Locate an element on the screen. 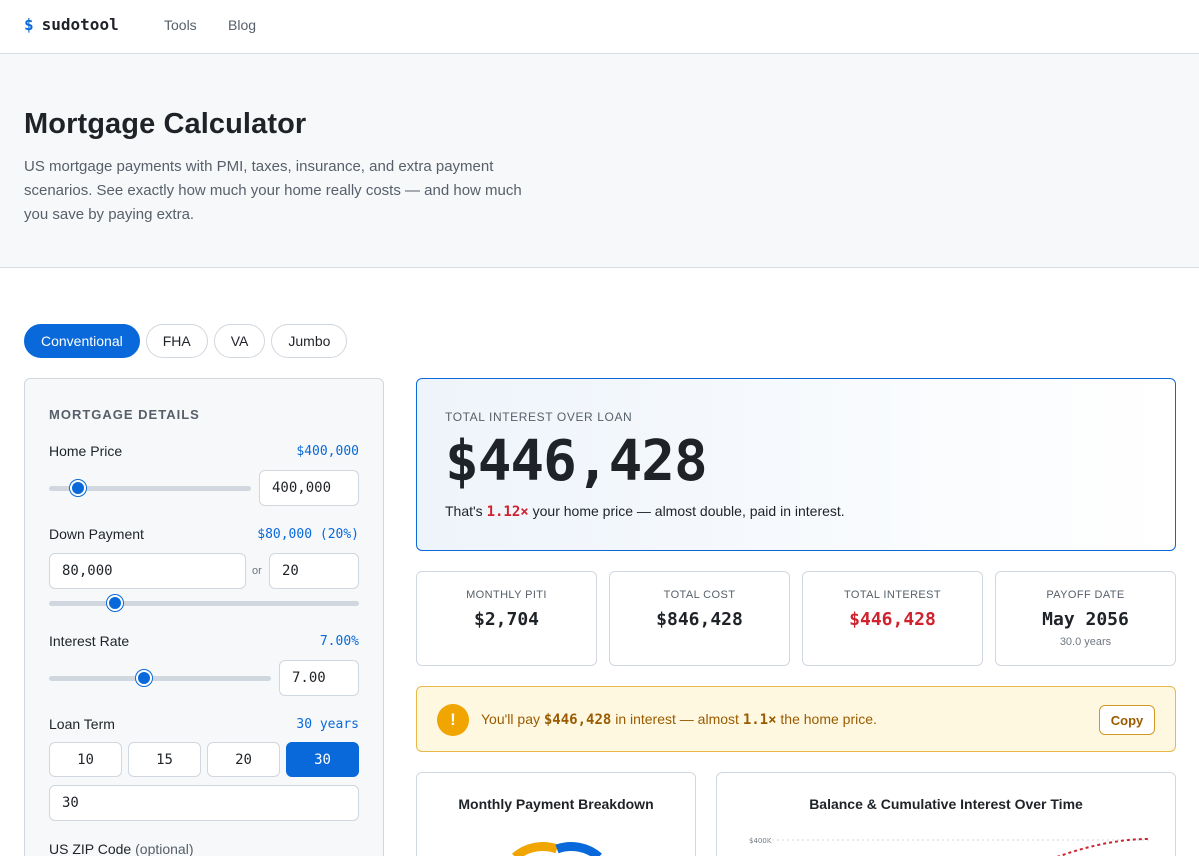 This screenshot has width=1199, height=856. interest-rate-value: 7.00% is located at coordinates (339, 641).